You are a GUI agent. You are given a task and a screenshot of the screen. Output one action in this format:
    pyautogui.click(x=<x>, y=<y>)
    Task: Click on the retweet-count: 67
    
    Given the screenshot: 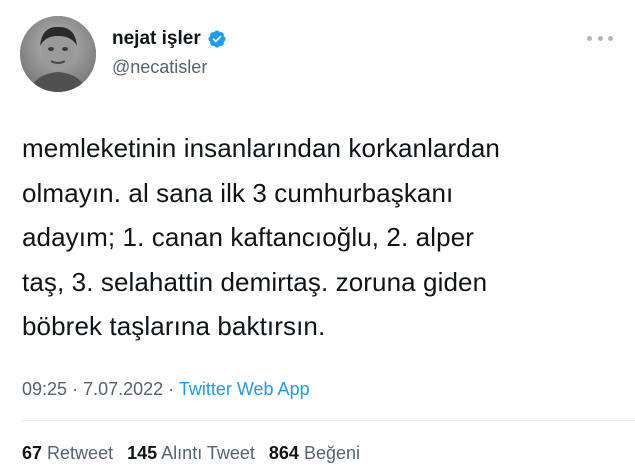 What is the action you would take?
    pyautogui.click(x=32, y=453)
    